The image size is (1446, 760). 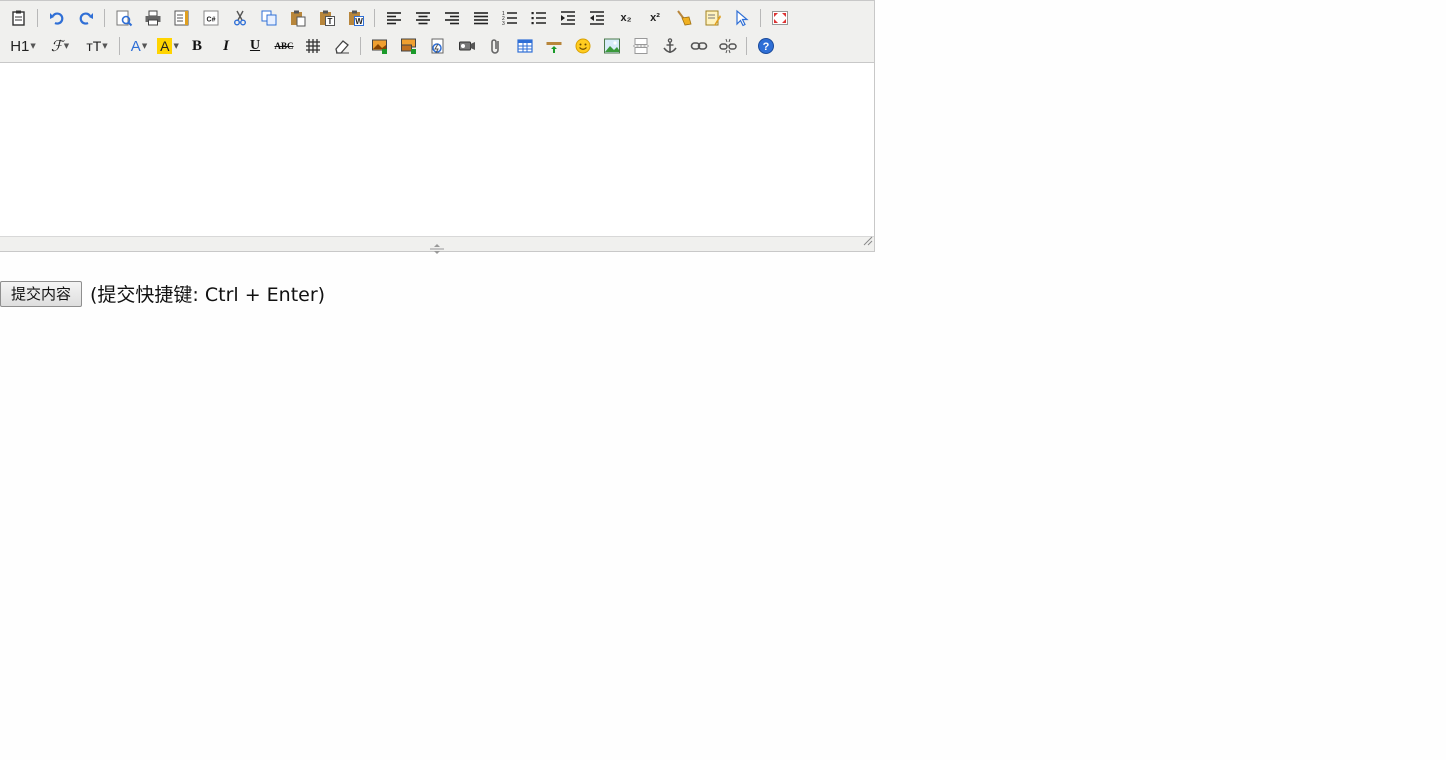 I want to click on insert-picture-button, so click(x=612, y=46).